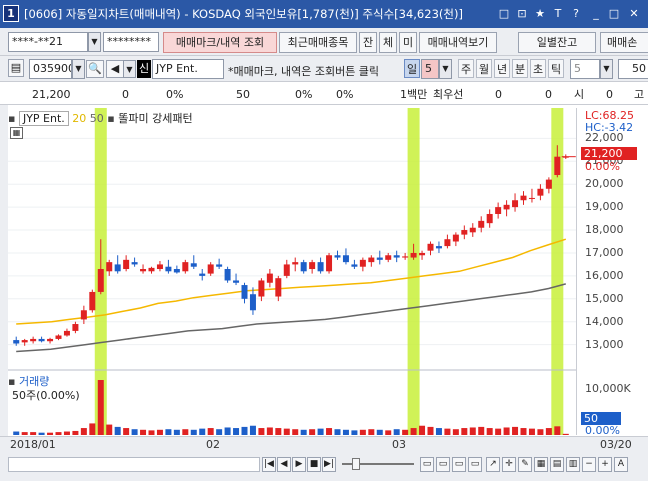 The width and height of the screenshot is (648, 481). I want to click on help-icon: ?, so click(576, 13).